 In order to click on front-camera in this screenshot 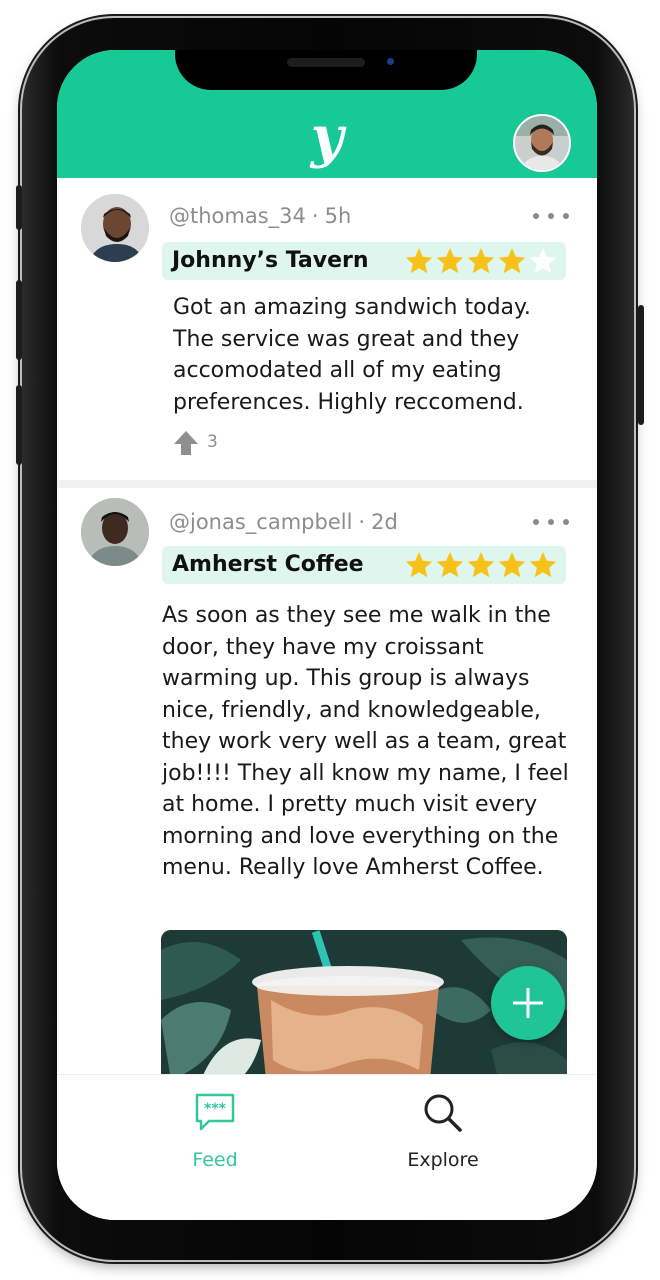, I will do `click(390, 61)`.